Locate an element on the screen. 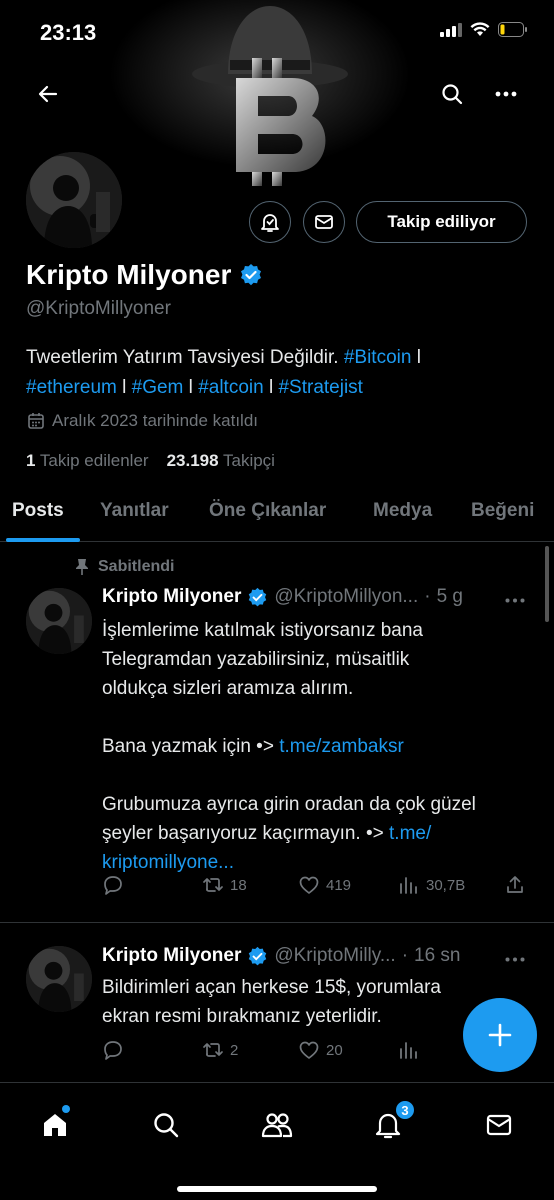  plus-icon is located at coordinates (500, 1035).